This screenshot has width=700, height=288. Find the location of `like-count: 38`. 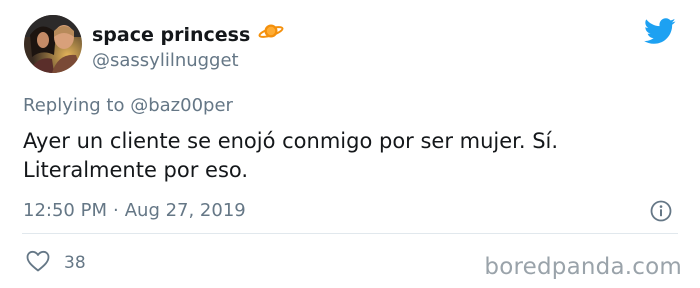

like-count: 38 is located at coordinates (75, 263).